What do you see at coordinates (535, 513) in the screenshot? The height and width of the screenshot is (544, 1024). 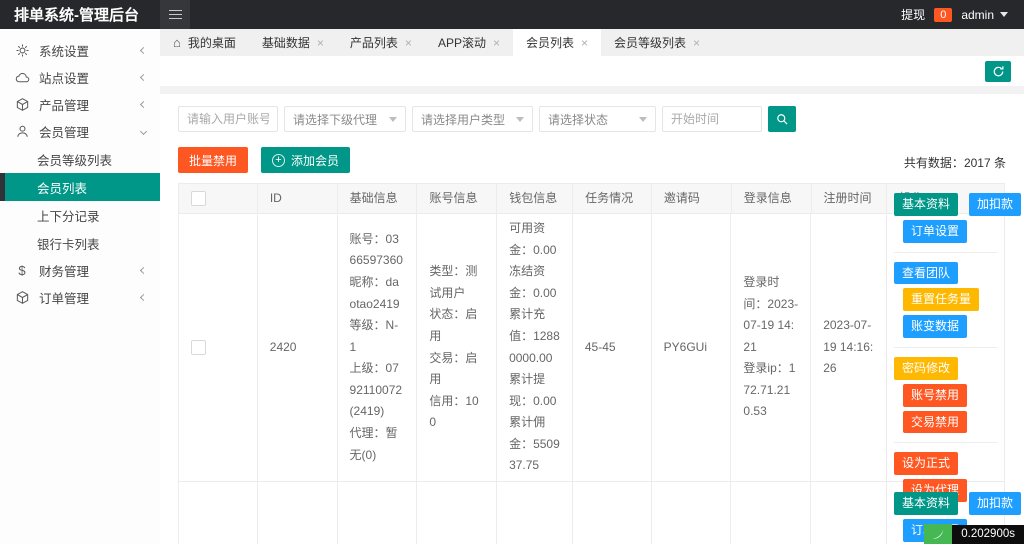 I see `cell-wallet-info: 可用资金：10` at bounding box center [535, 513].